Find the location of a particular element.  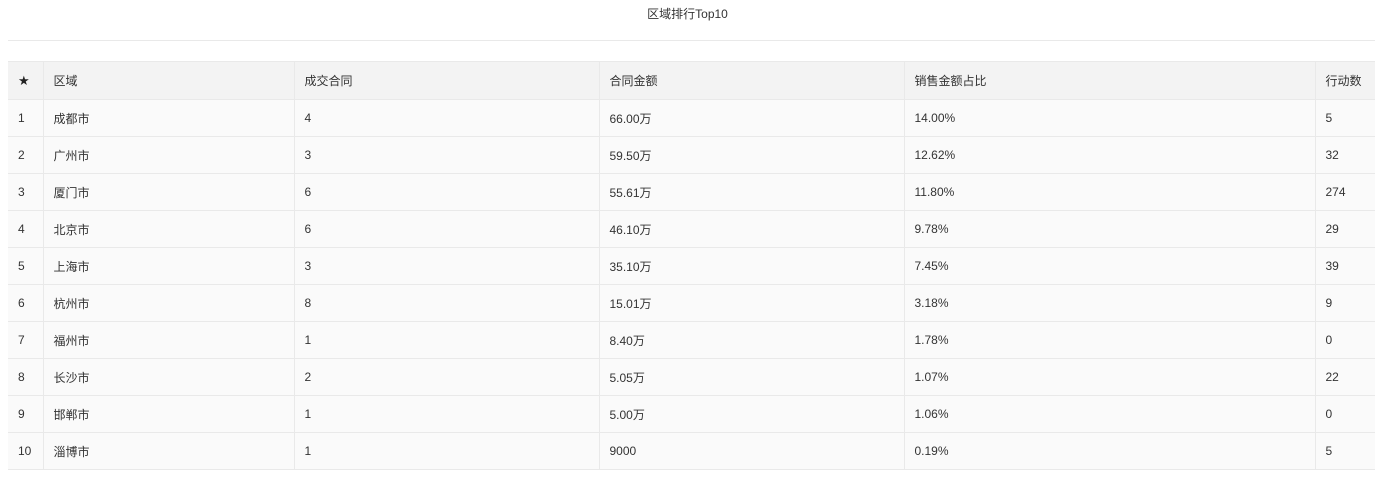

cell-region: 福州市 is located at coordinates (169, 340).